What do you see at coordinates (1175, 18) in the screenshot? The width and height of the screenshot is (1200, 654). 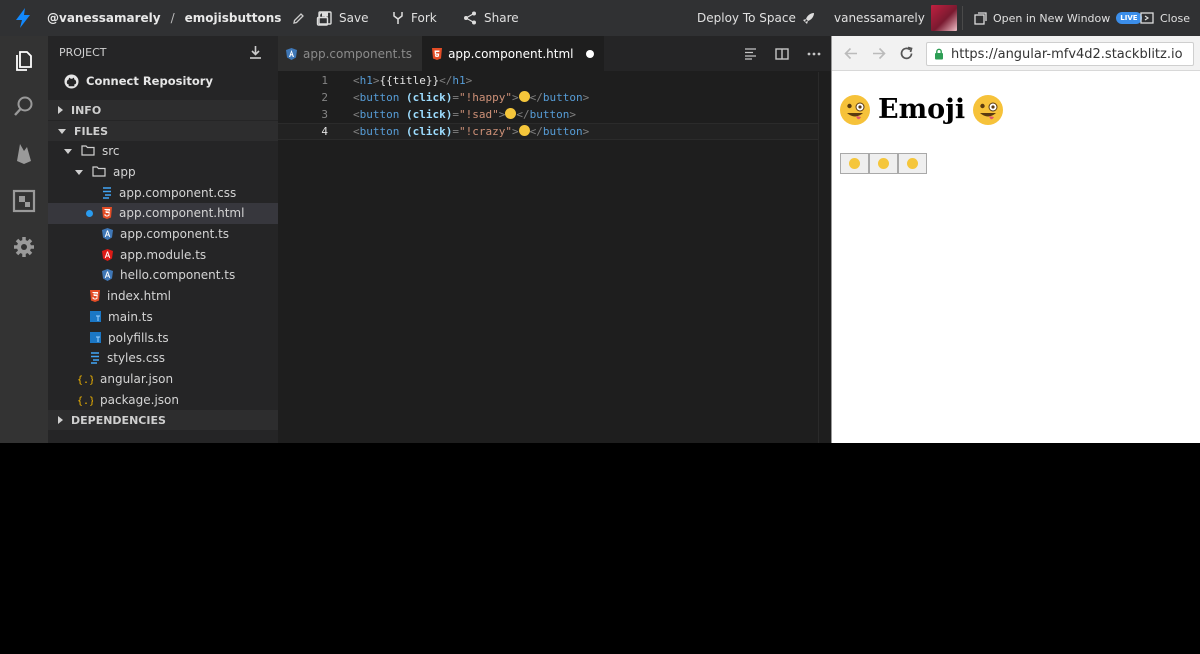 I see `close-label: Close` at bounding box center [1175, 18].